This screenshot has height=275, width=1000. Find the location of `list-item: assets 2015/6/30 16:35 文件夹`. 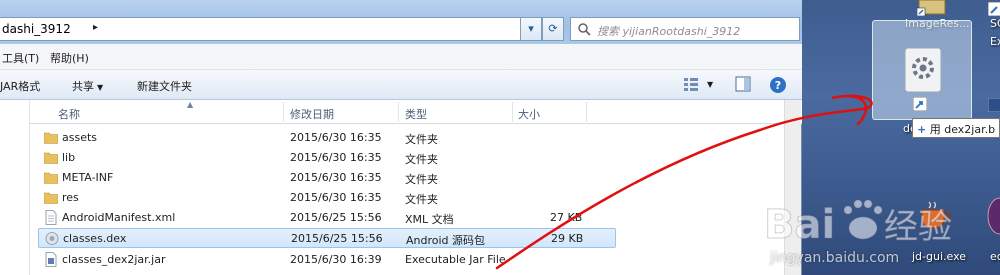

list-item: assets 2015/6/30 16:35 文件夹 is located at coordinates (310, 138).